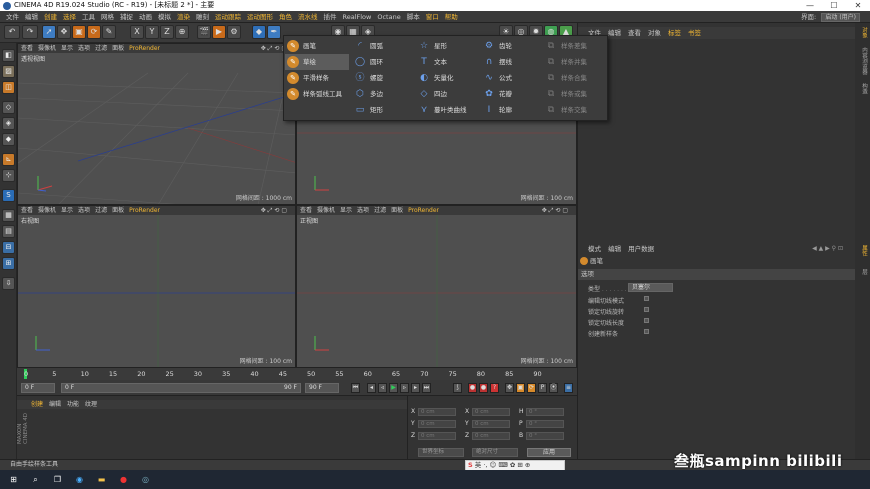  What do you see at coordinates (531, 388) in the screenshot?
I see `rotation-key-icon: ⟳` at bounding box center [531, 388].